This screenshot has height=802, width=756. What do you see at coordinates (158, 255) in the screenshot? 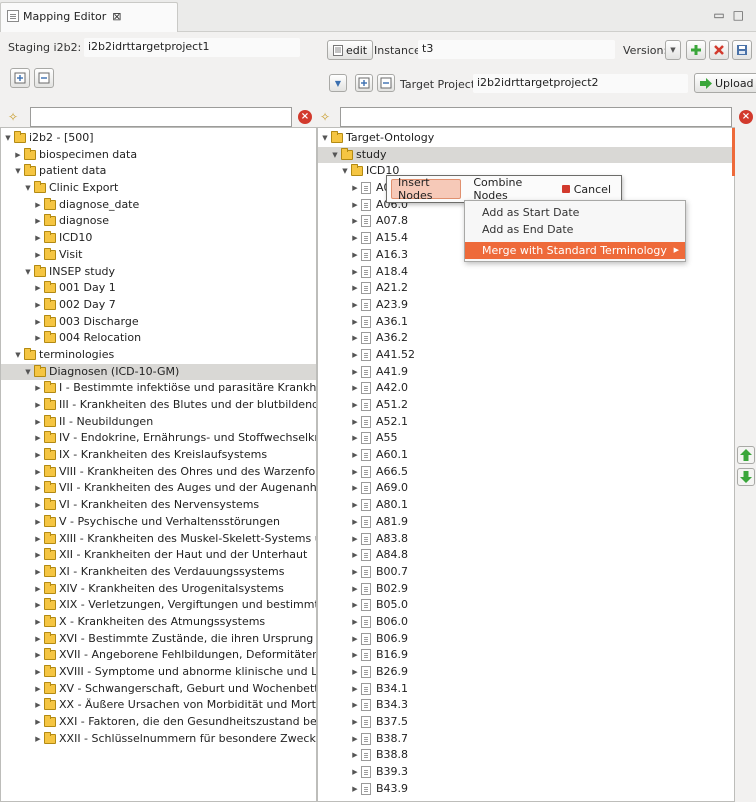
I see `tree-row: ▶ Visit` at bounding box center [158, 255].